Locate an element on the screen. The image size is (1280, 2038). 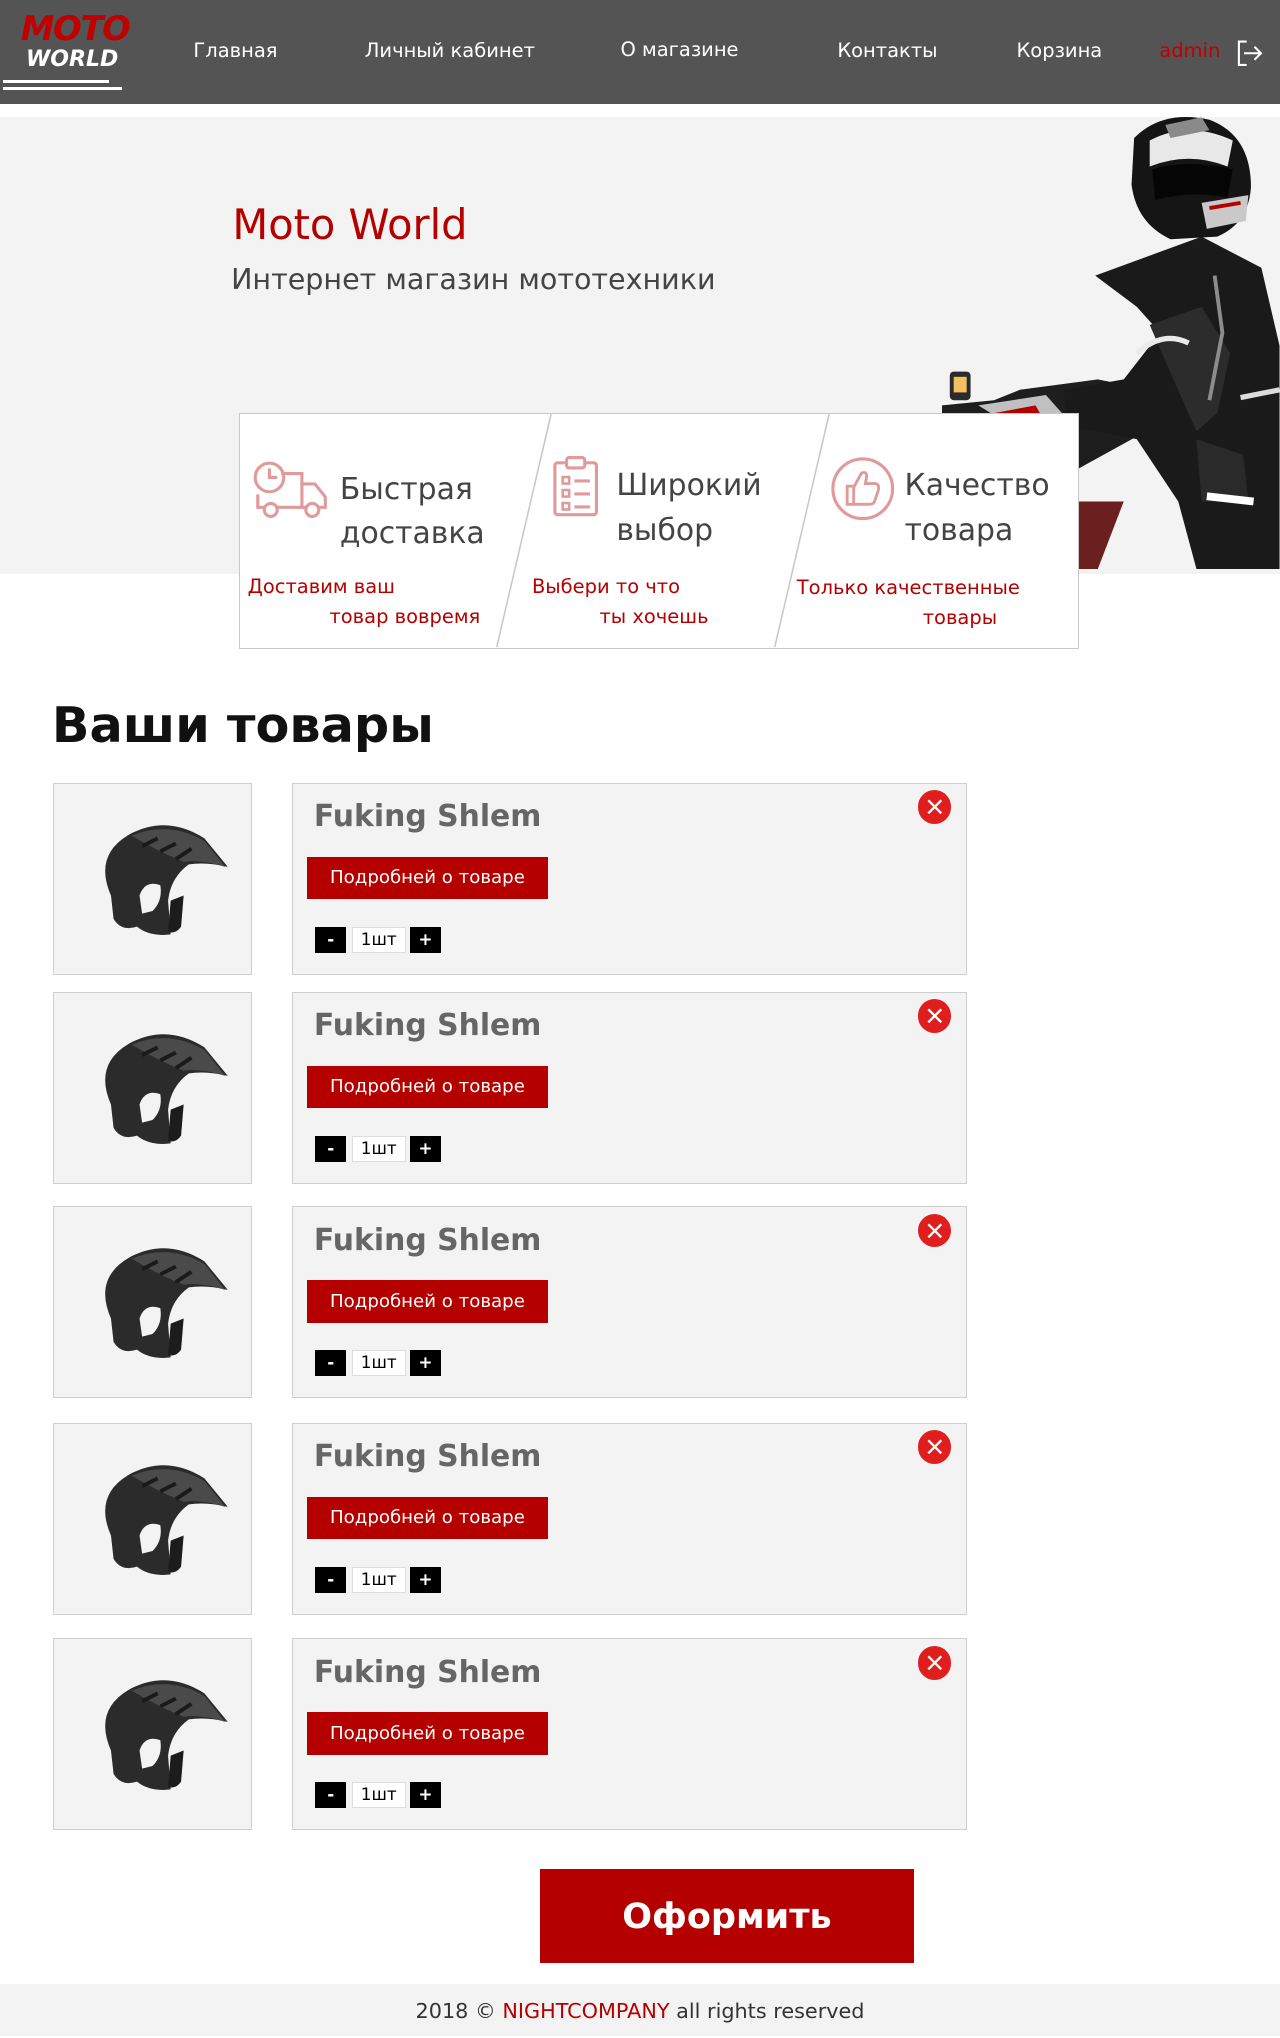
checklist-icon is located at coordinates (576, 486).